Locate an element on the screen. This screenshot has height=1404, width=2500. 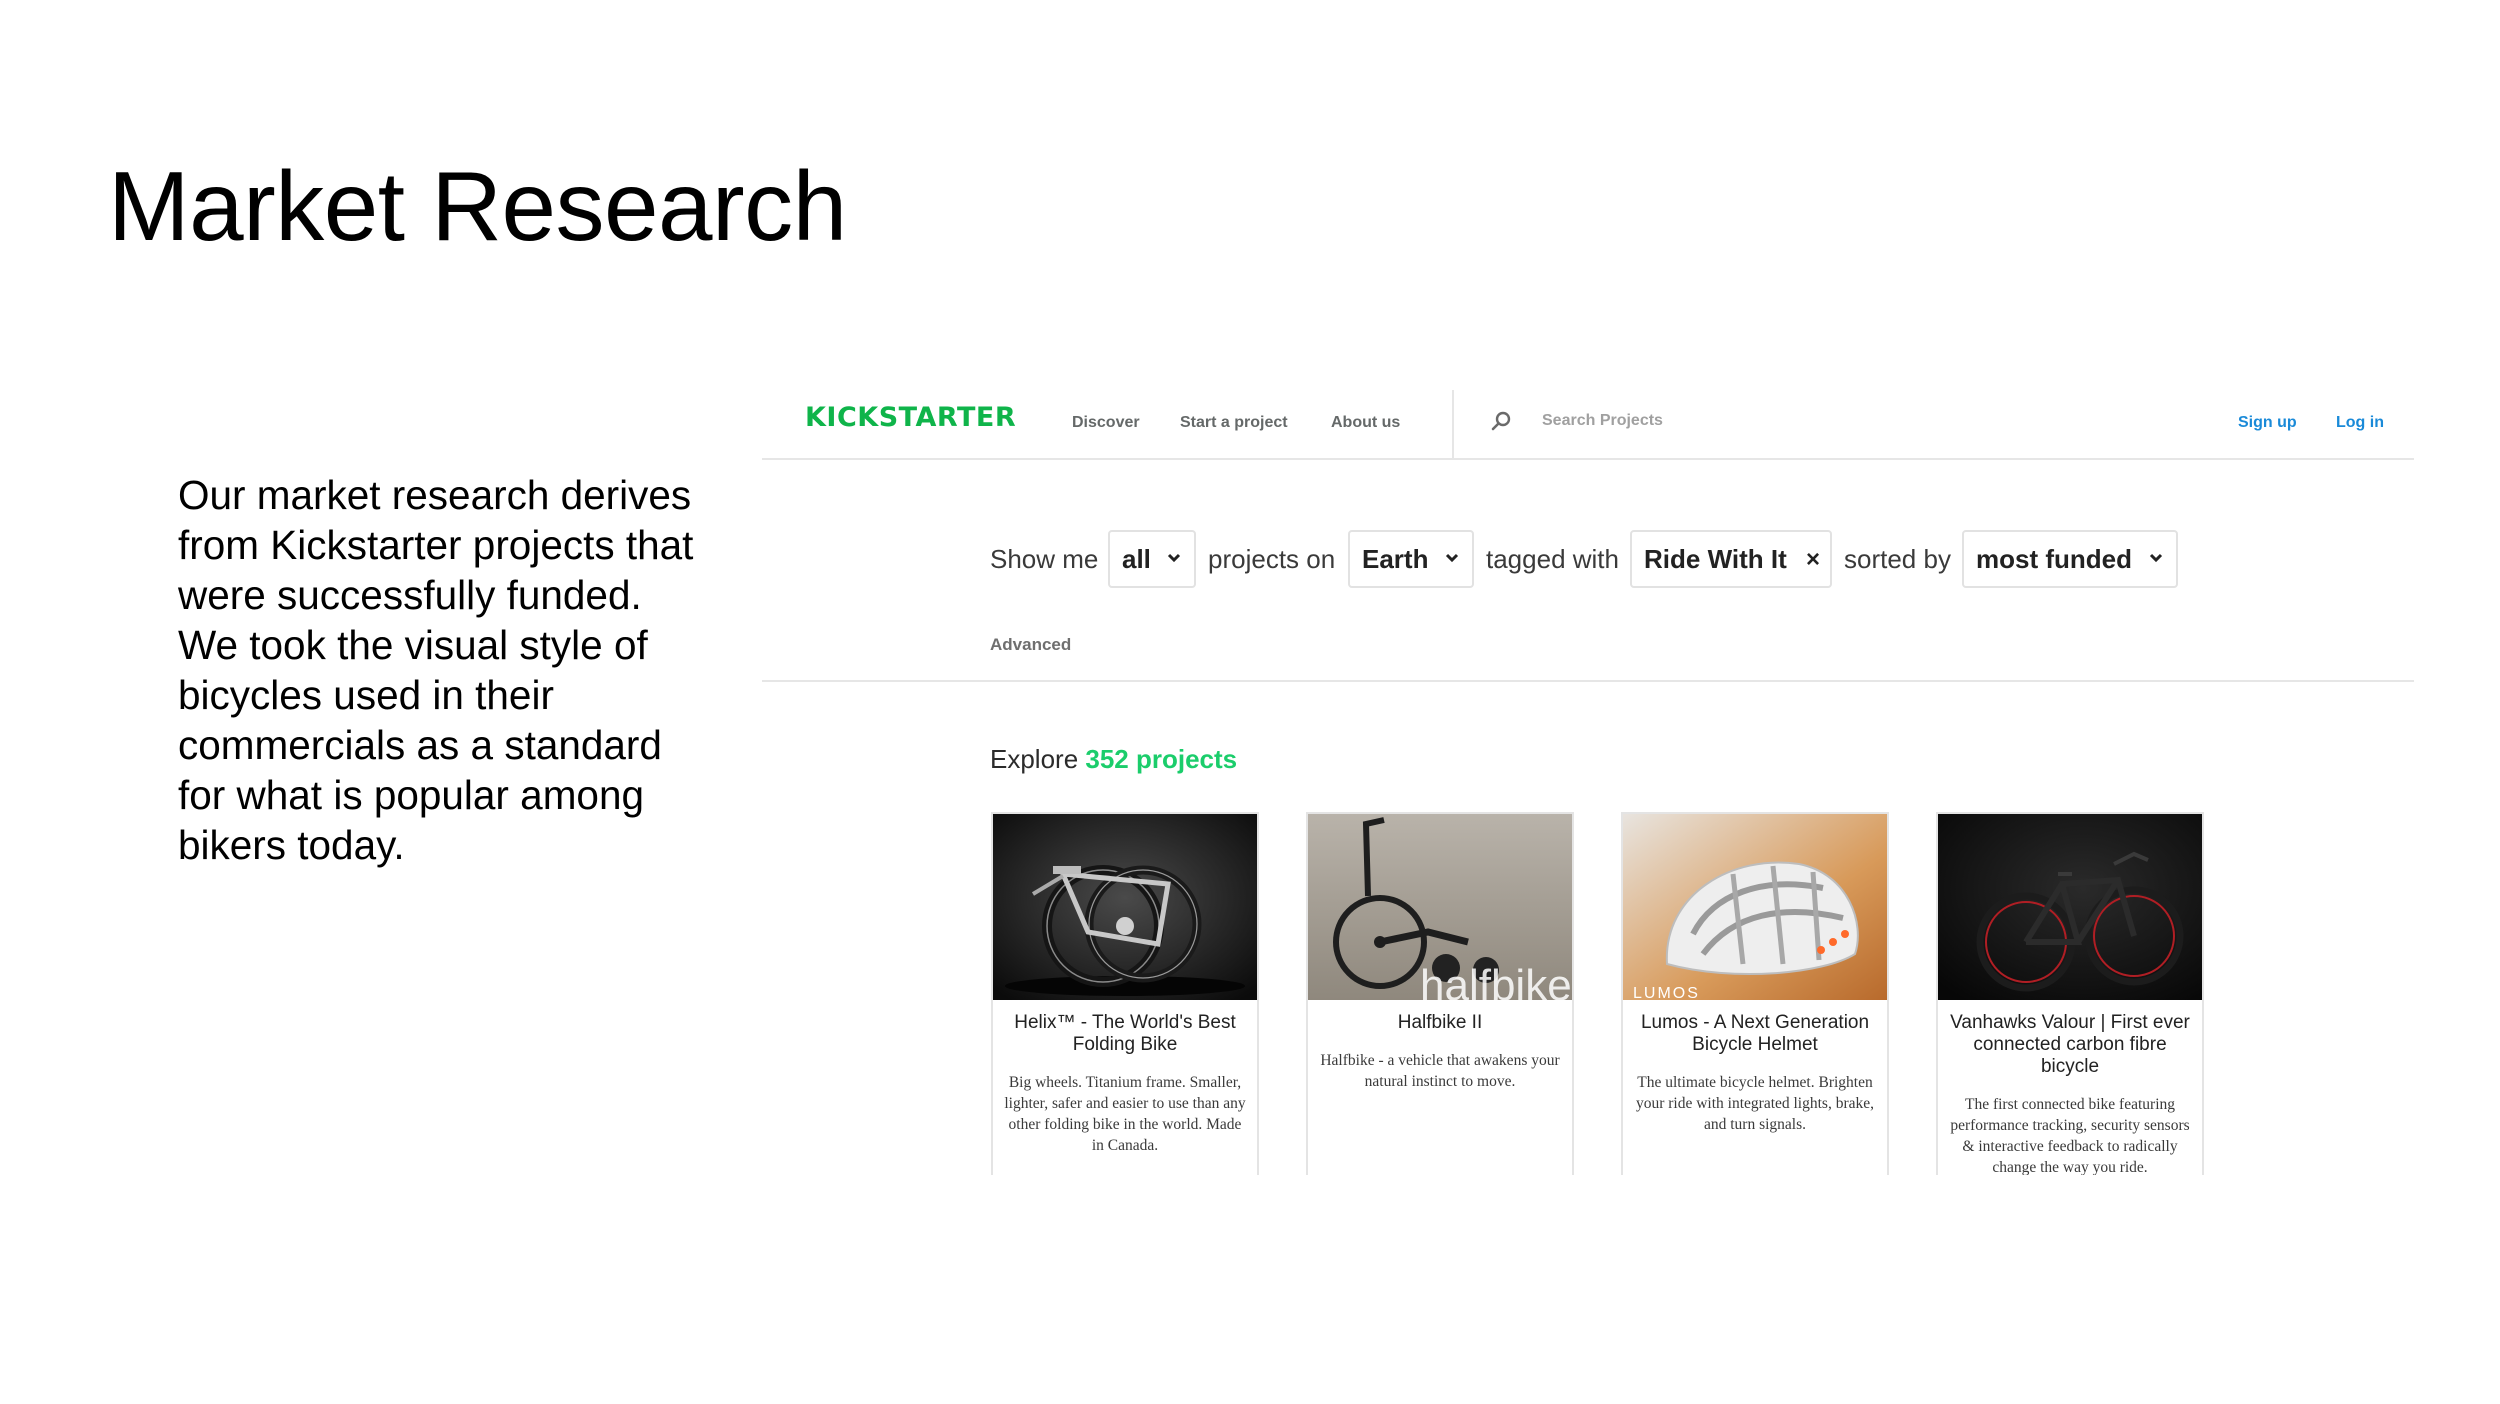
project-image-halfbike: halfbike is located at coordinates (1440, 907).